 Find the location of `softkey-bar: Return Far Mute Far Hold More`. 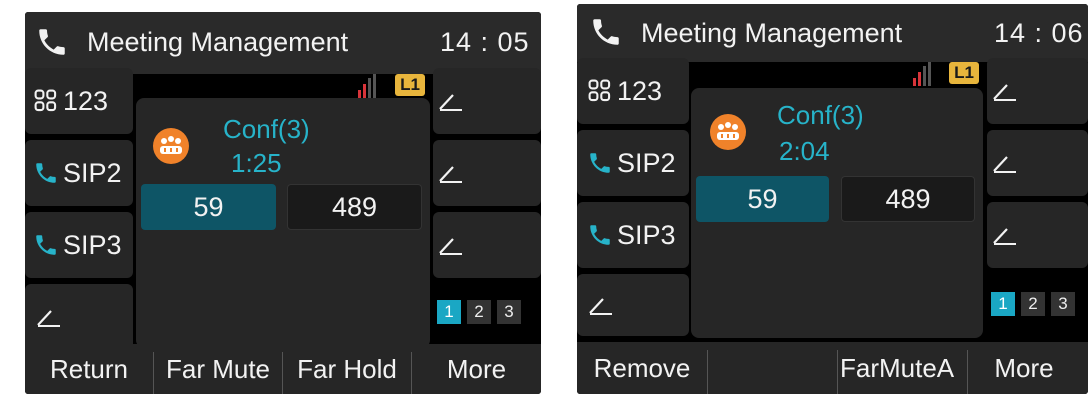

softkey-bar: Return Far Mute Far Hold More is located at coordinates (283, 369).